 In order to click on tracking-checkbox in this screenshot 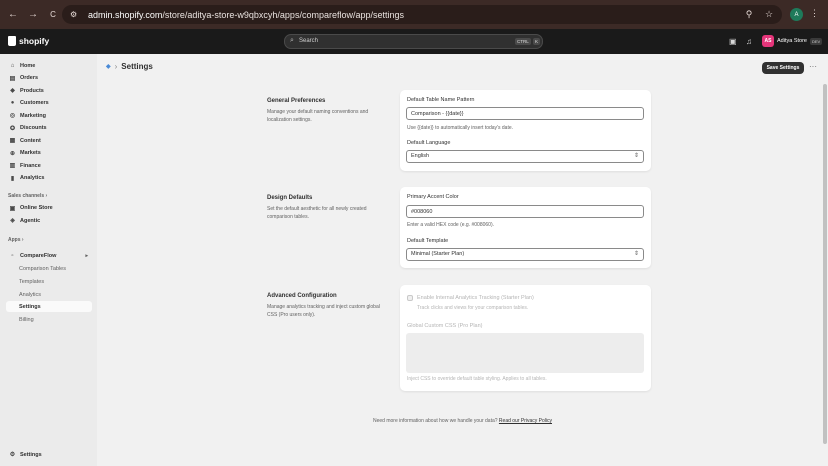, I will do `click(410, 298)`.